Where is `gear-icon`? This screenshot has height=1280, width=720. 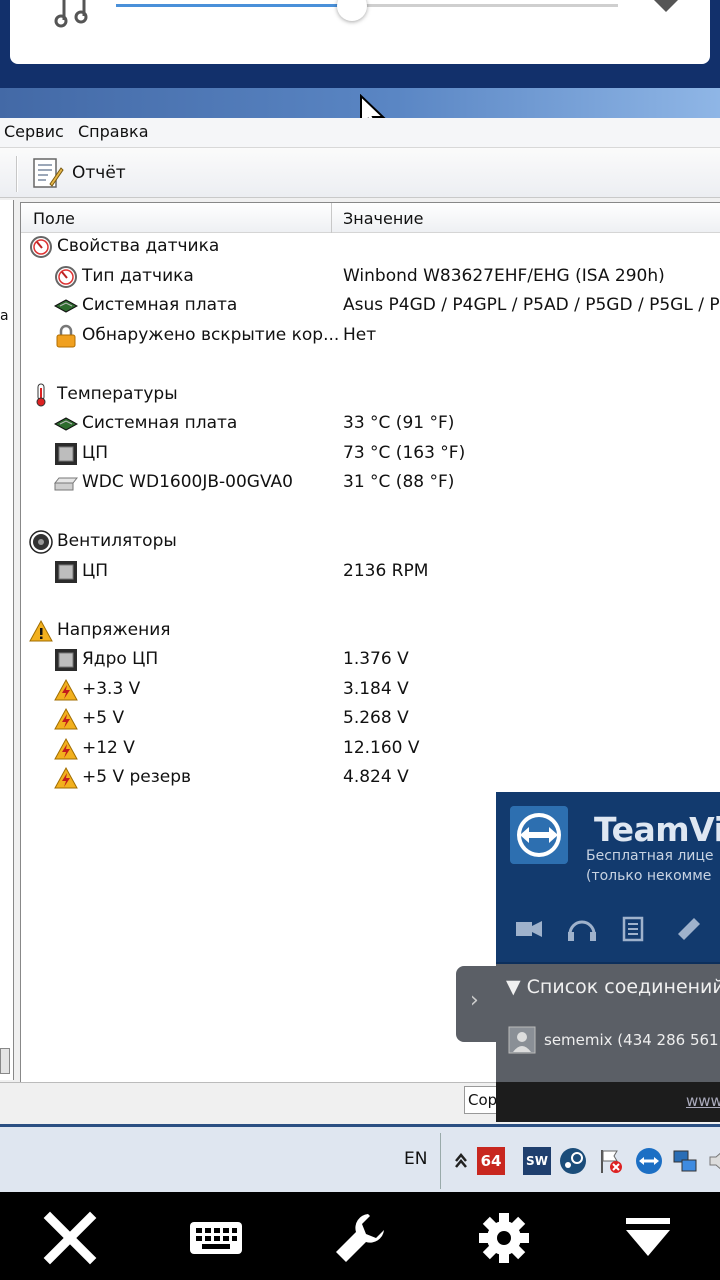 gear-icon is located at coordinates (504, 1238).